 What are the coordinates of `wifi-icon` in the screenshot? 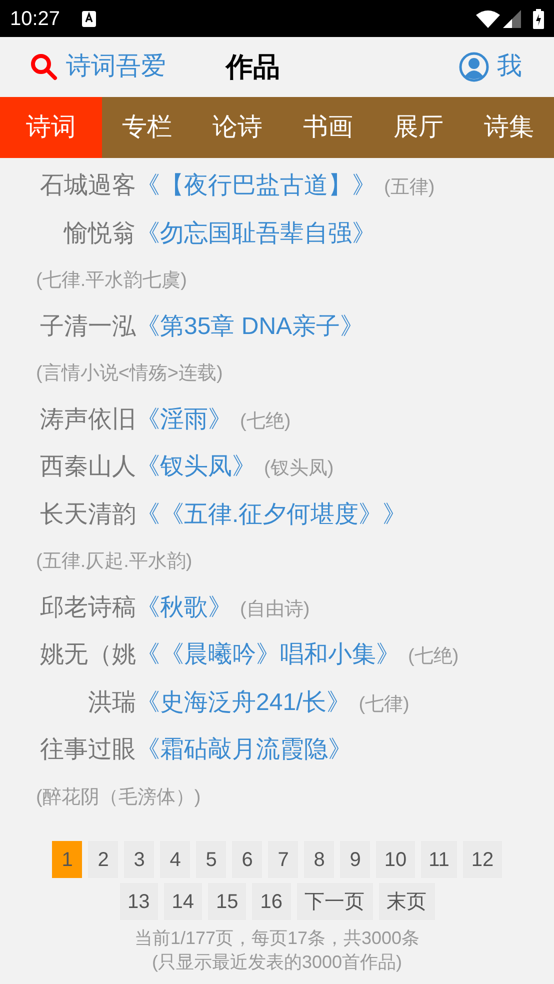 It's located at (488, 19).